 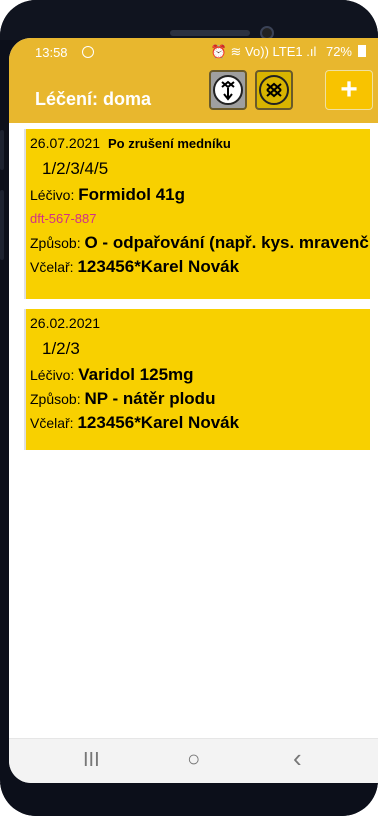 I want to click on medicine-line: Léčivo: Varidol 125mg, so click(x=200, y=375).